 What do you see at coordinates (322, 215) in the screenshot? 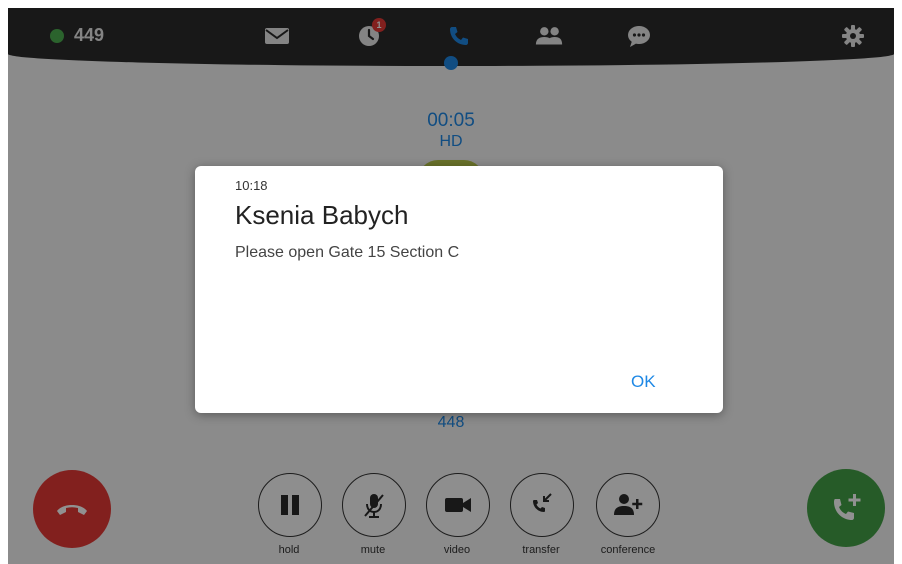
I see `sender-name: Ksenia Babych` at bounding box center [322, 215].